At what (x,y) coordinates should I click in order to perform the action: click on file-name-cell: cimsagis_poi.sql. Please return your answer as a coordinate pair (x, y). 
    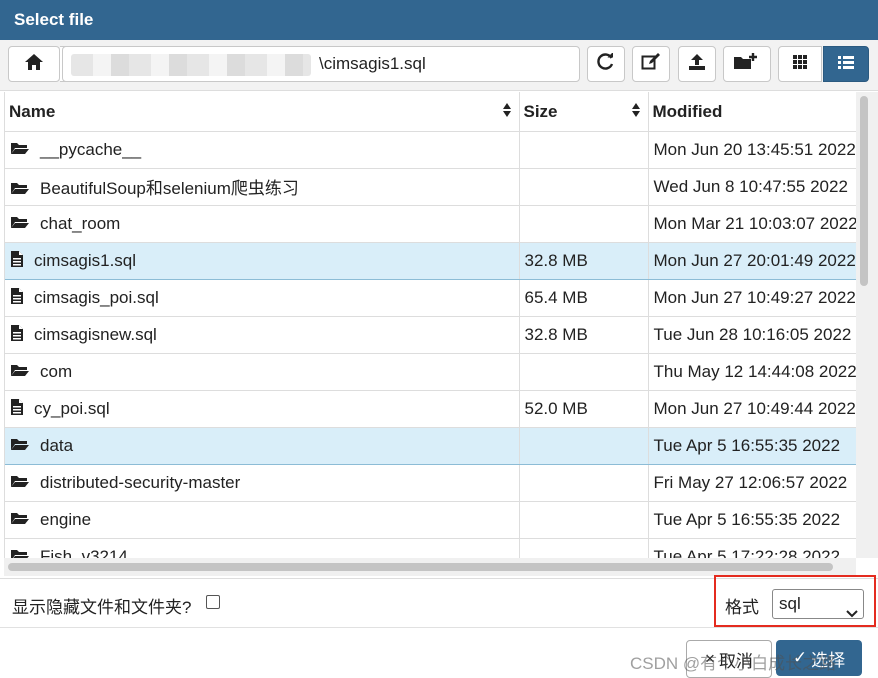
    Looking at the image, I should click on (262, 298).